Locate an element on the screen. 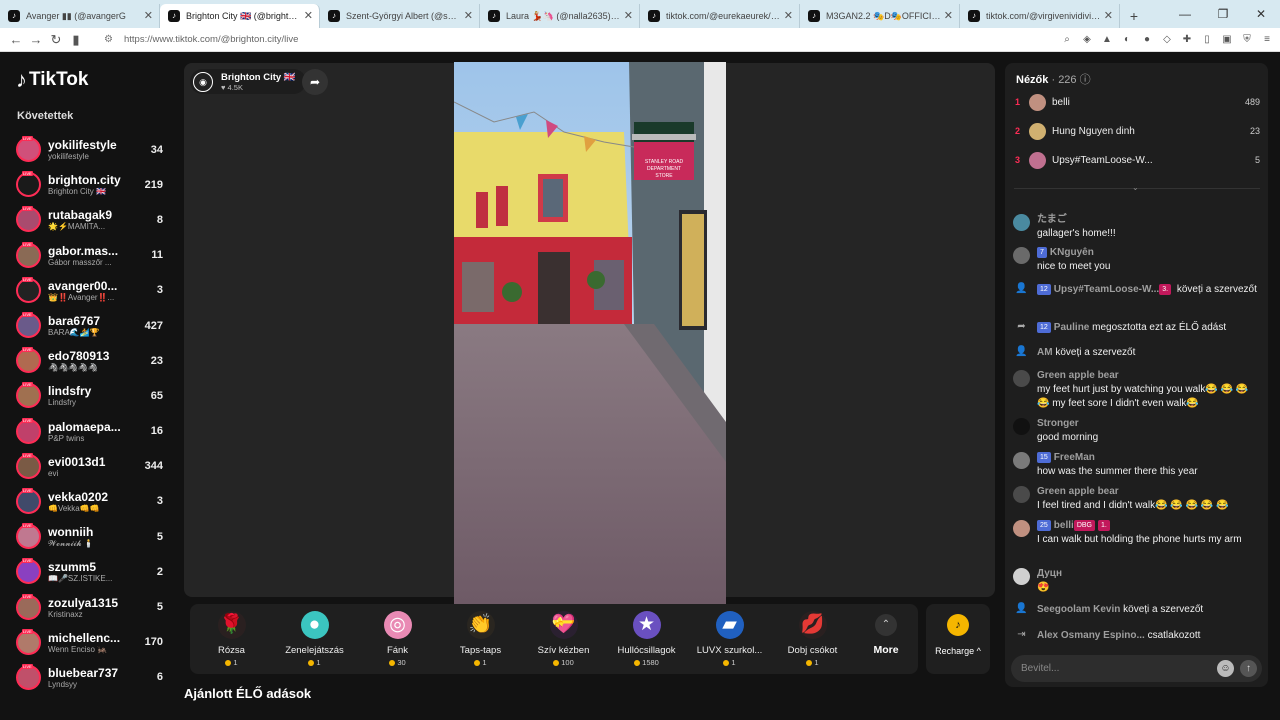 This screenshot has height=720, width=1280. following-name: edo780913 is located at coordinates (91, 356).